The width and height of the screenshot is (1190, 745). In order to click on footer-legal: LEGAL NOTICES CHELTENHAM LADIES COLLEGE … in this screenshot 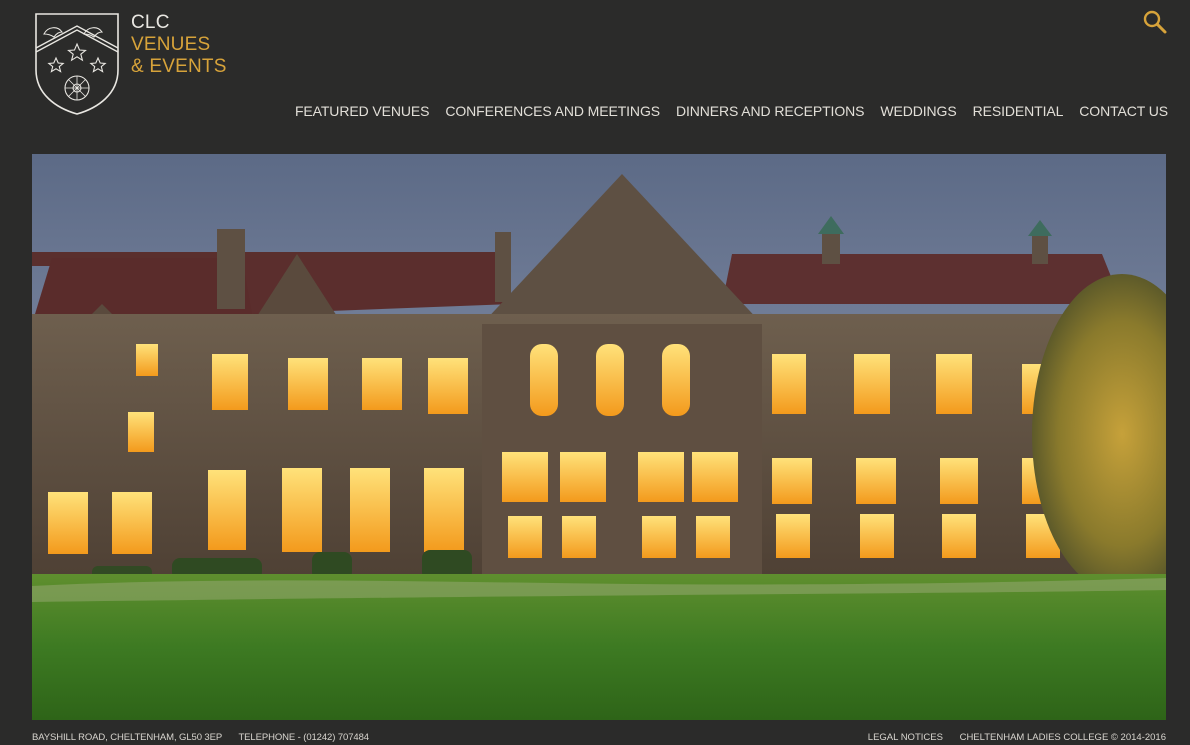, I will do `click(1017, 737)`.